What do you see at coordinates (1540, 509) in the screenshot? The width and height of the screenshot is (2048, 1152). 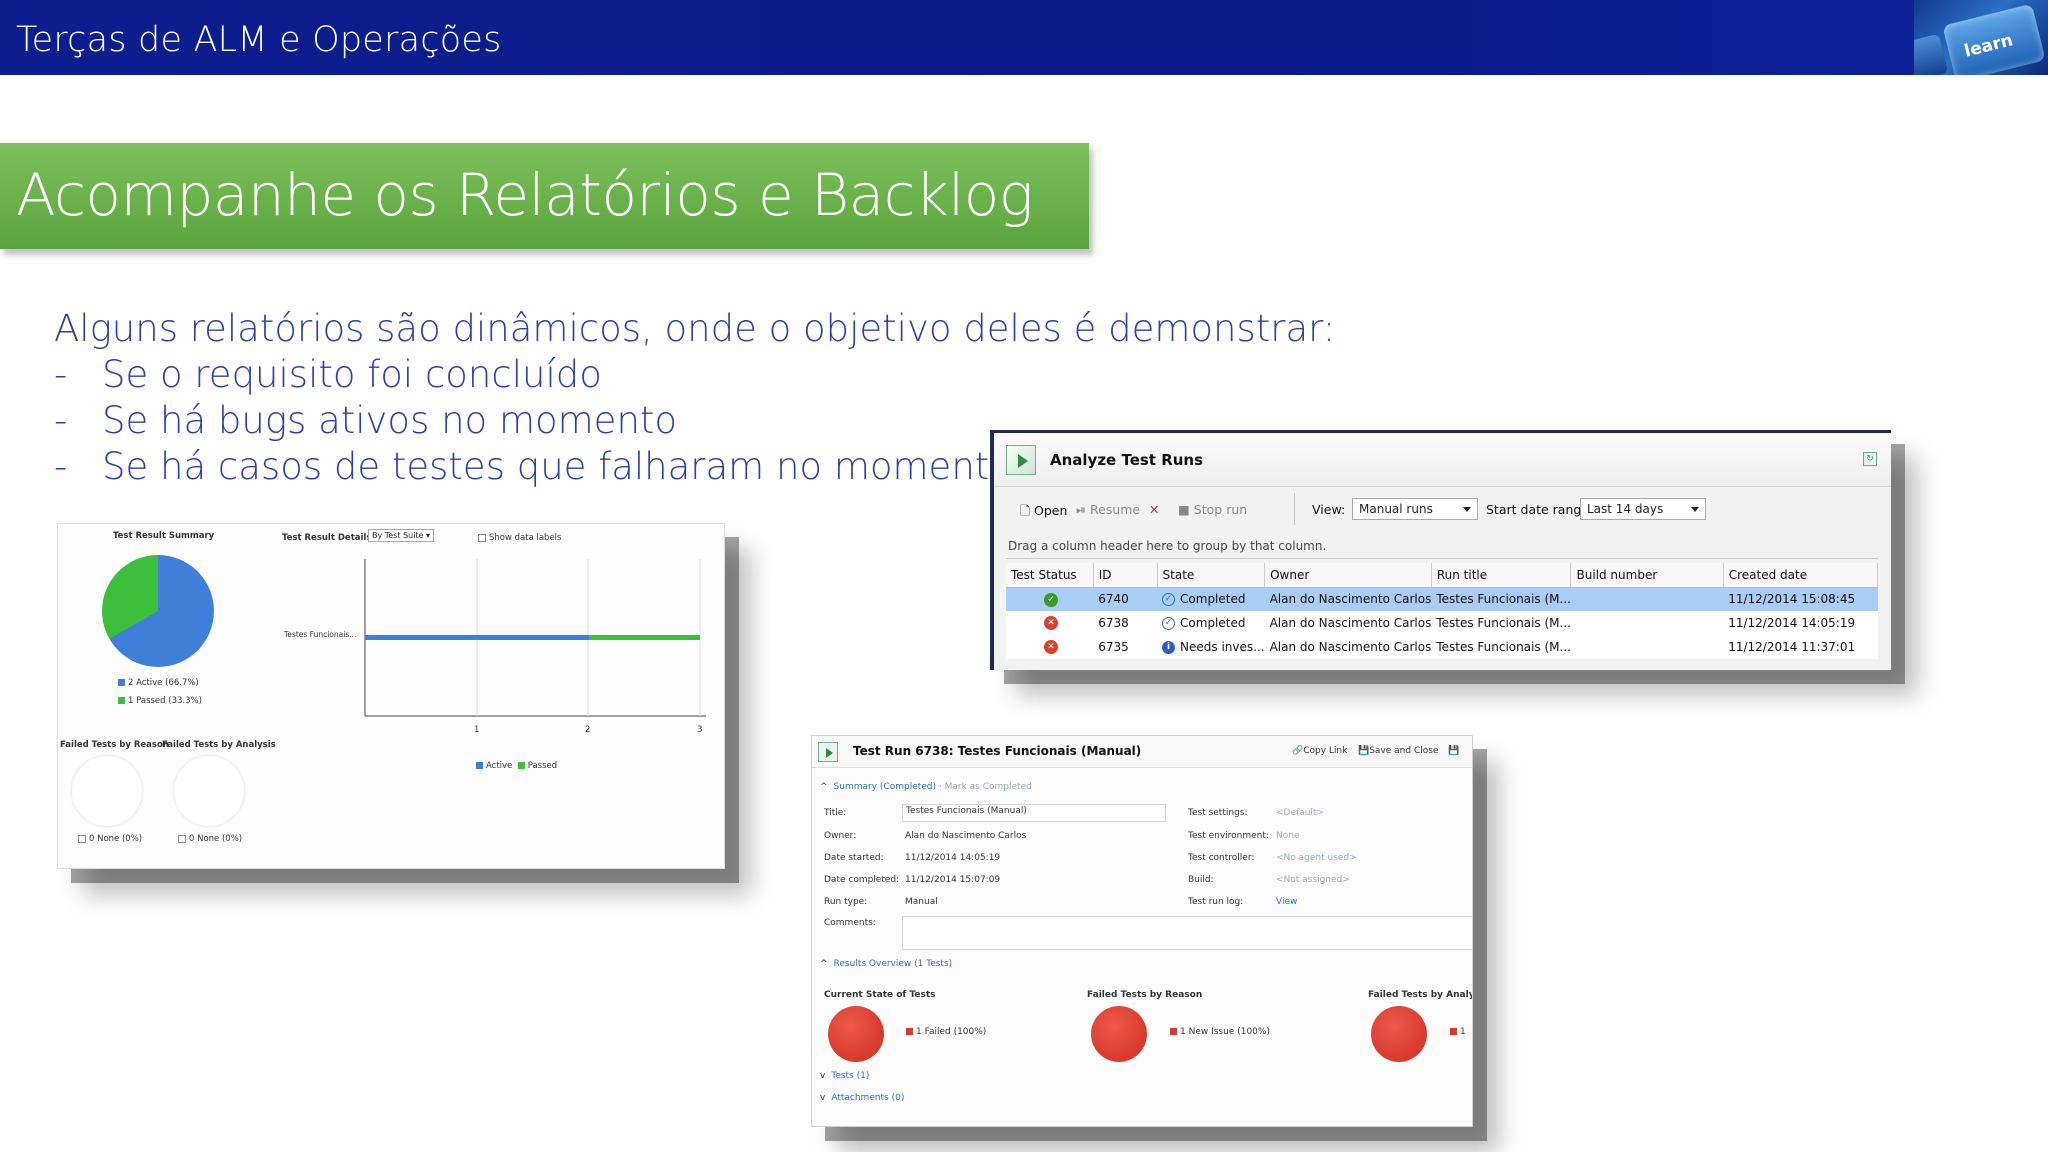 I see `date-range-label: Start date range:` at bounding box center [1540, 509].